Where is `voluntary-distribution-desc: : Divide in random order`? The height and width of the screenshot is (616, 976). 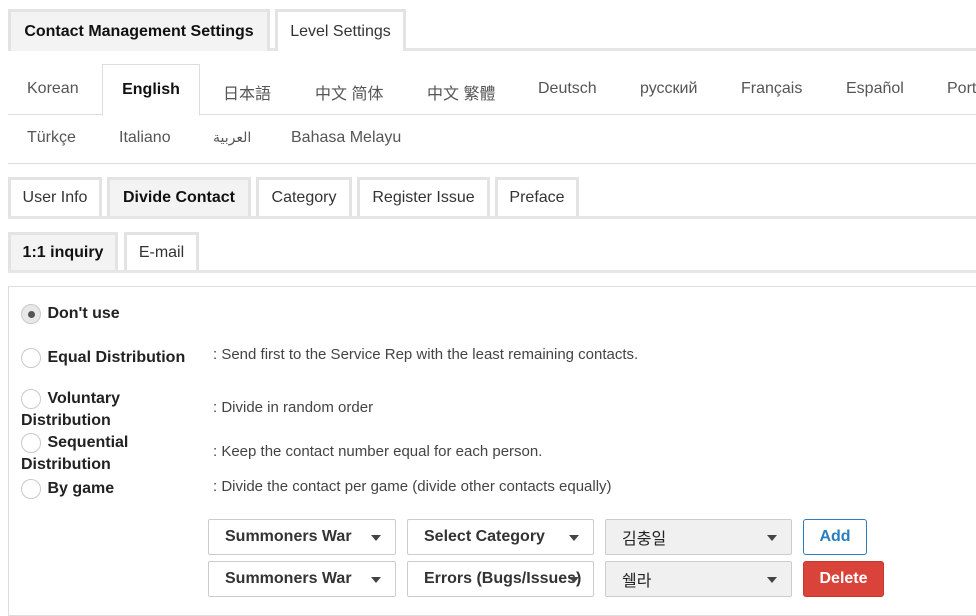
voluntary-distribution-desc: : Divide in random order is located at coordinates (293, 407).